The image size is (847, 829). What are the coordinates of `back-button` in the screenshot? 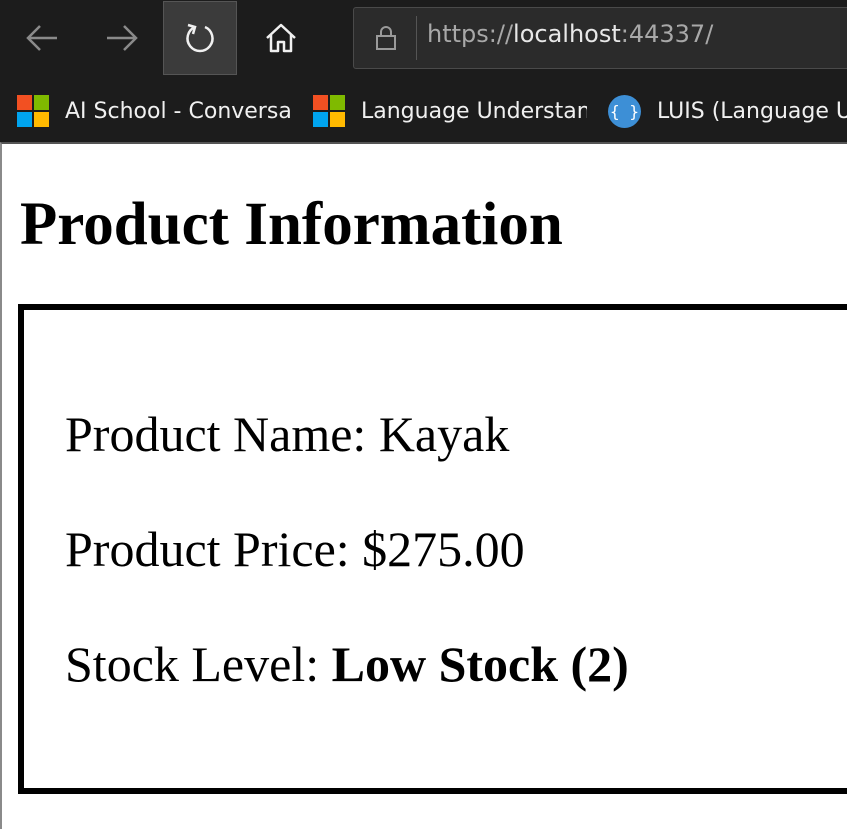 It's located at (42, 38).